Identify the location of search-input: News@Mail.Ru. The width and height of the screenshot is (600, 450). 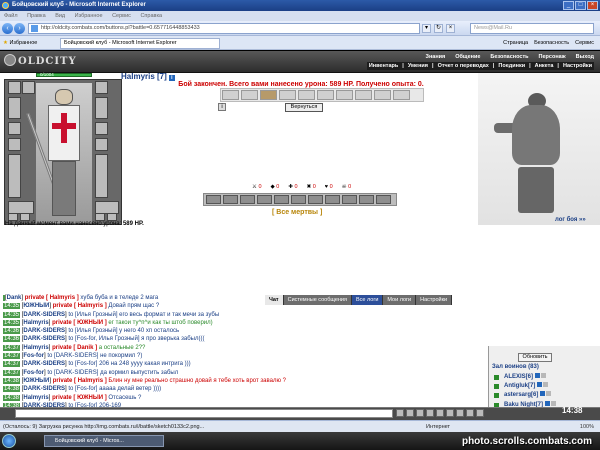
(532, 28).